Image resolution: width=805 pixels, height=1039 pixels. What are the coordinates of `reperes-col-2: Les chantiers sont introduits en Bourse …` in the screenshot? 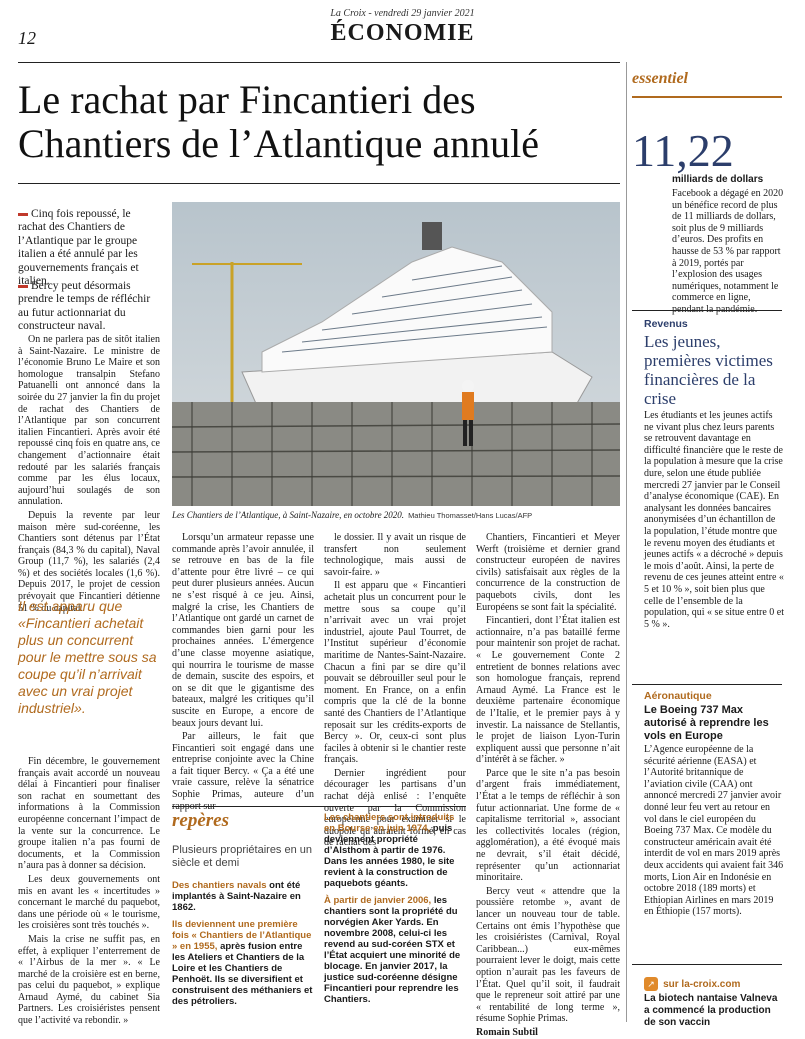 It's located at (395, 909).